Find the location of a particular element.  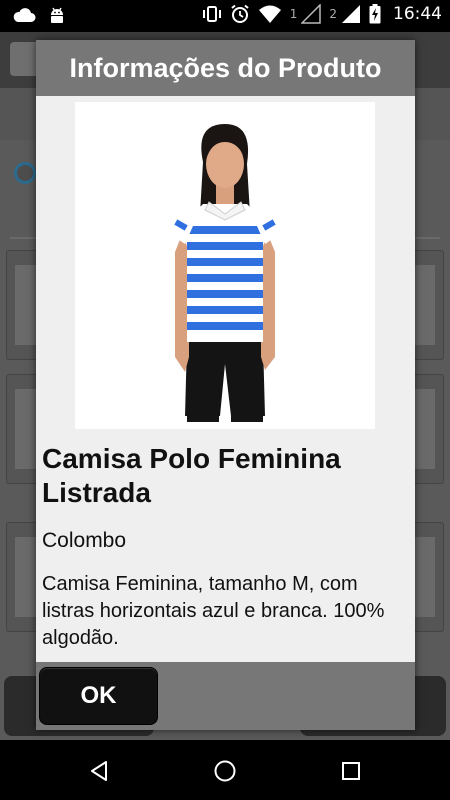

sim2-label: 2 is located at coordinates (333, 14).